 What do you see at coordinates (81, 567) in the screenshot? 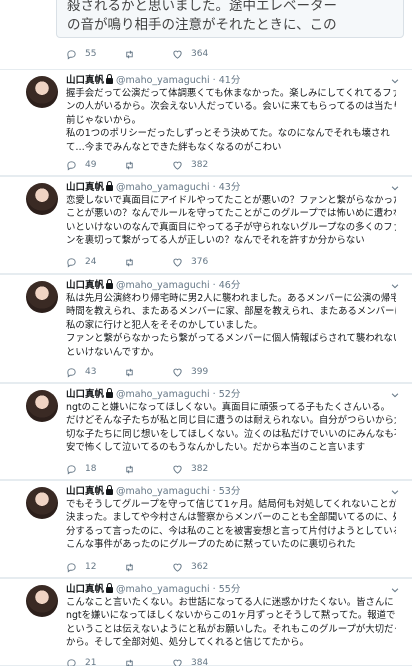
I see `reply-button: 12` at bounding box center [81, 567].